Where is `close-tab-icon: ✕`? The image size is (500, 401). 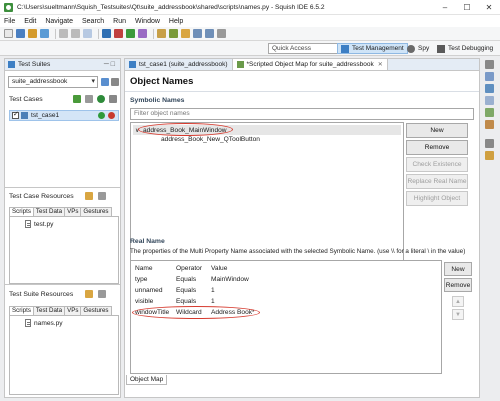 close-tab-icon: ✕ is located at coordinates (380, 64).